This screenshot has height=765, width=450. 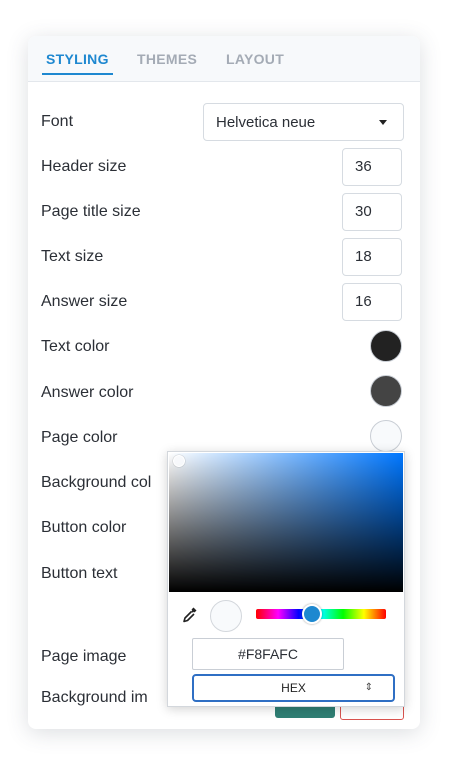 What do you see at coordinates (84, 166) in the screenshot?
I see `header-size-label: Header size` at bounding box center [84, 166].